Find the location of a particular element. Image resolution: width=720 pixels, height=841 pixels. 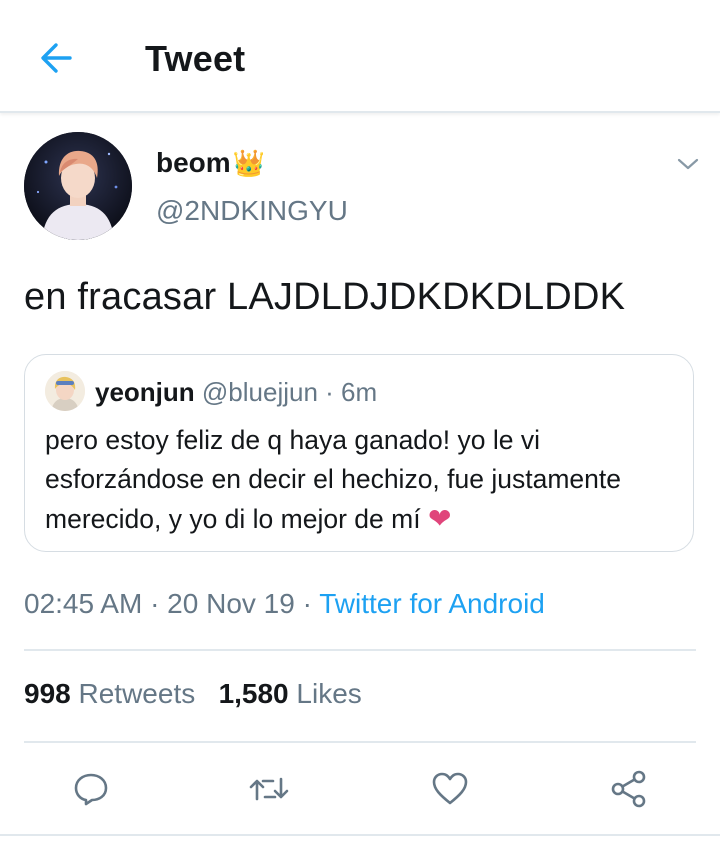

tweet-source-link: Twitter for Android is located at coordinates (432, 603).